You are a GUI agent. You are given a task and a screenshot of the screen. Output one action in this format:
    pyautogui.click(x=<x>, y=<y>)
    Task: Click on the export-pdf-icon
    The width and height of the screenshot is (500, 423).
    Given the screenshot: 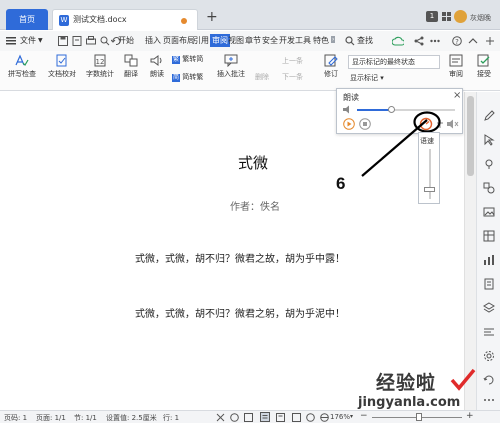 What is the action you would take?
    pyautogui.click(x=77, y=41)
    